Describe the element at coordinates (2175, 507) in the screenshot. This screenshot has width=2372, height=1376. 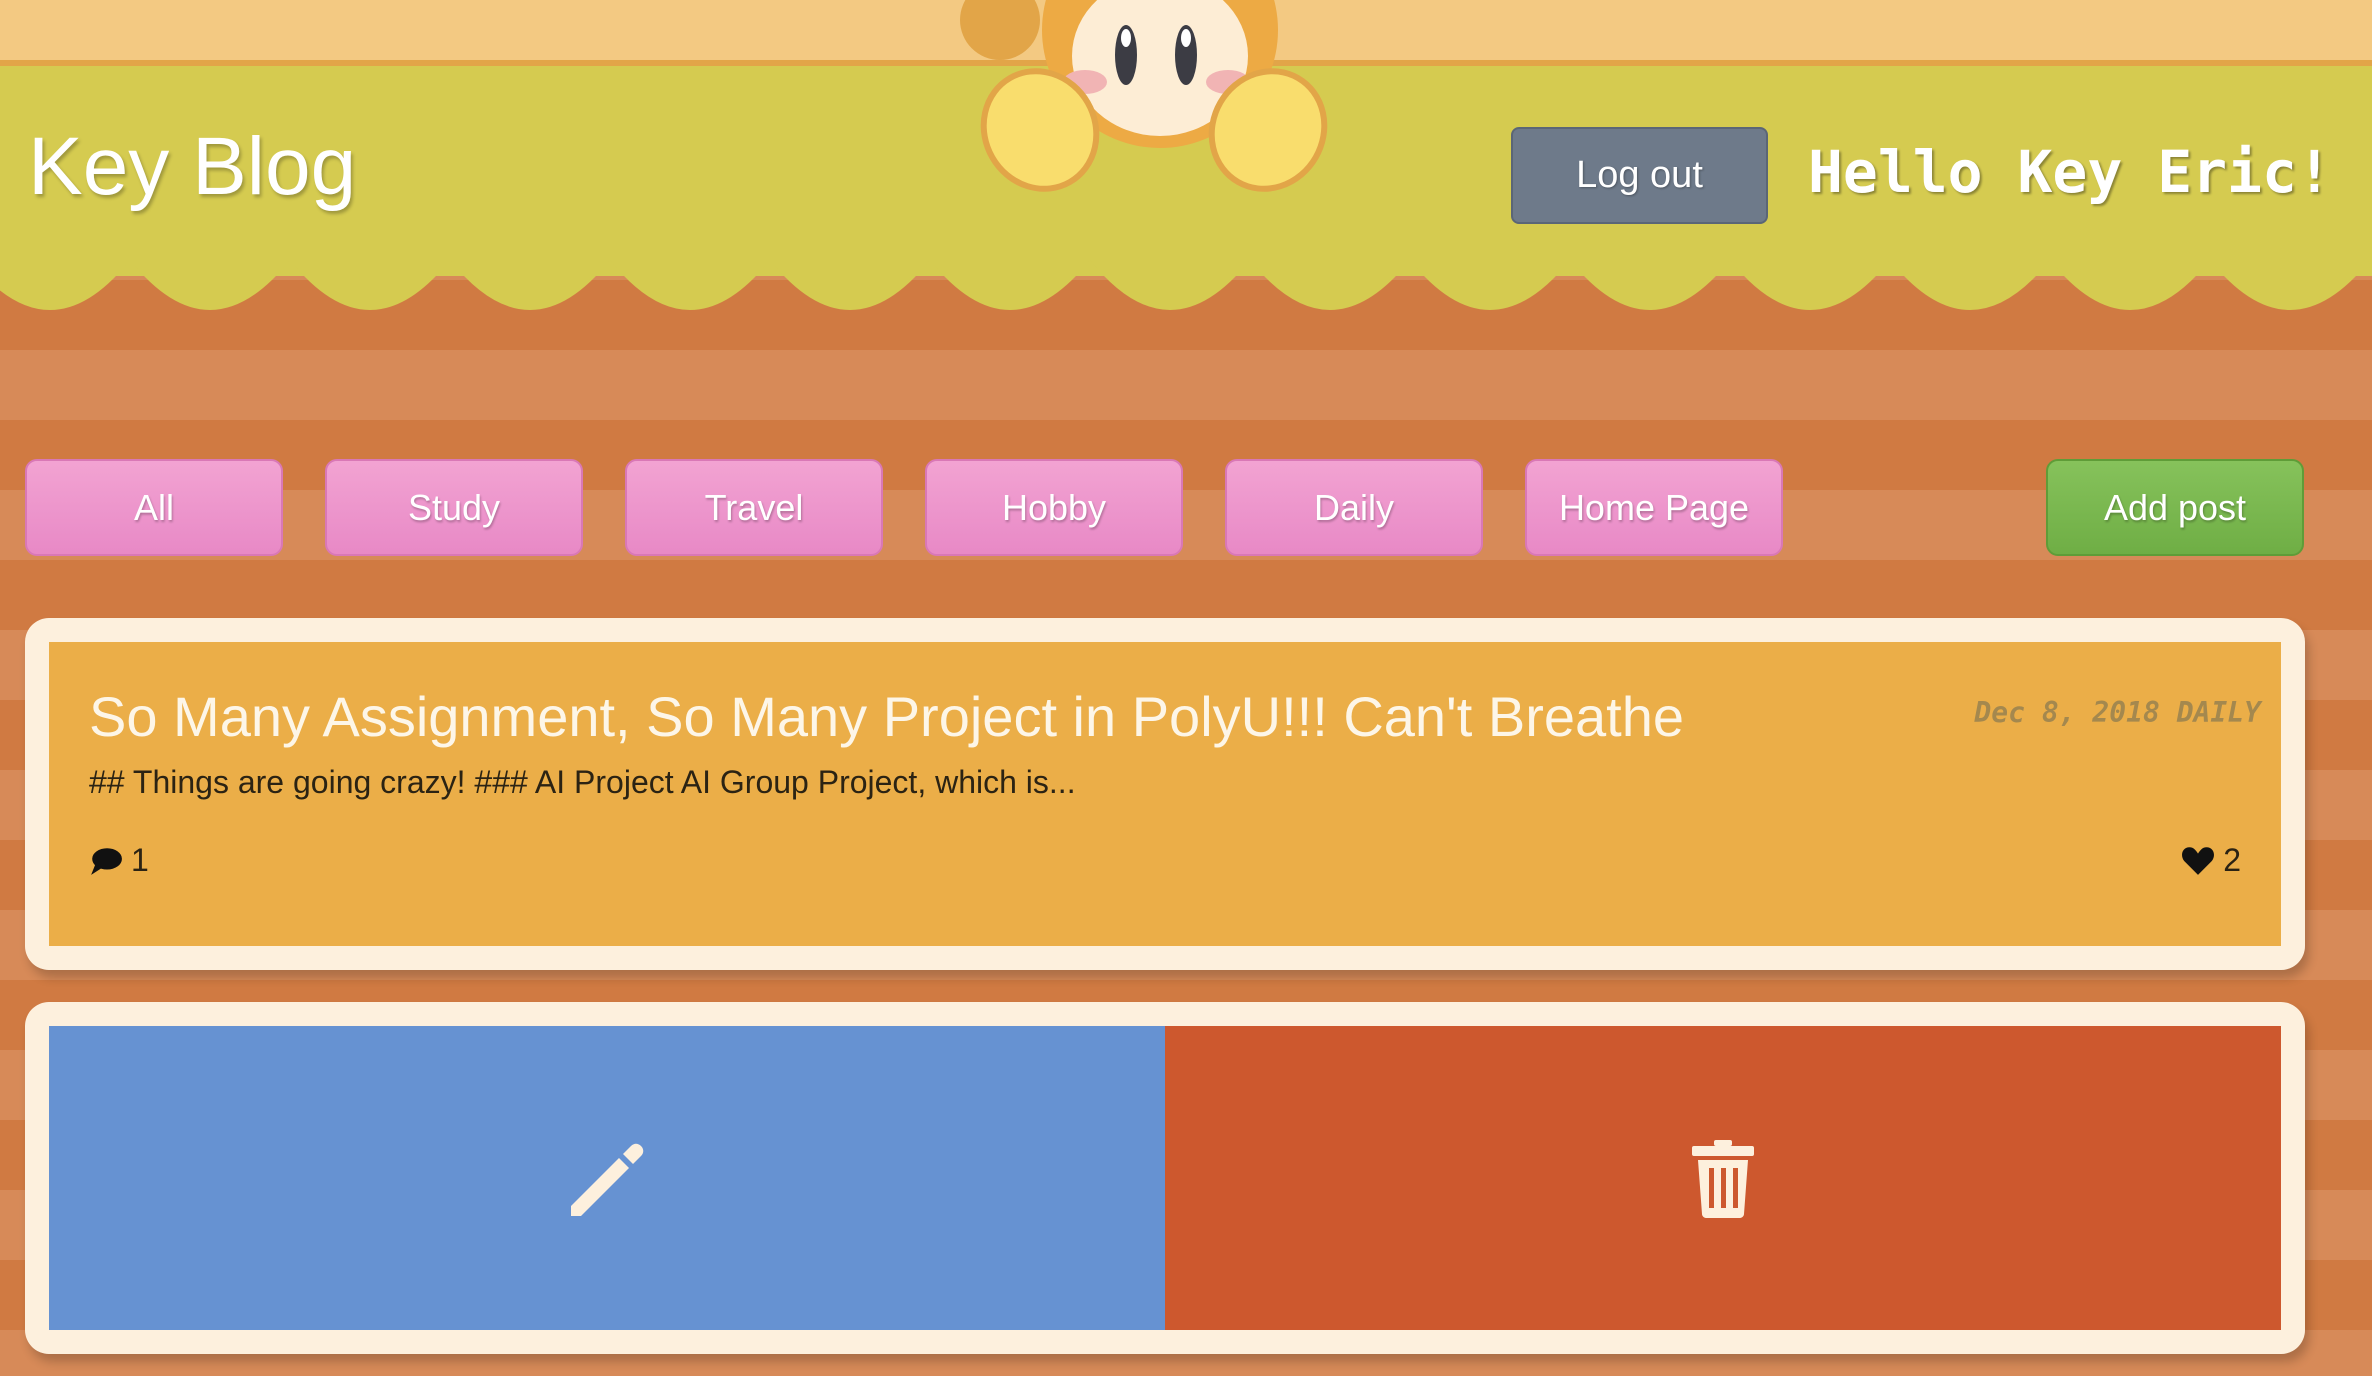
I see `add-post-button: Add post` at that location.